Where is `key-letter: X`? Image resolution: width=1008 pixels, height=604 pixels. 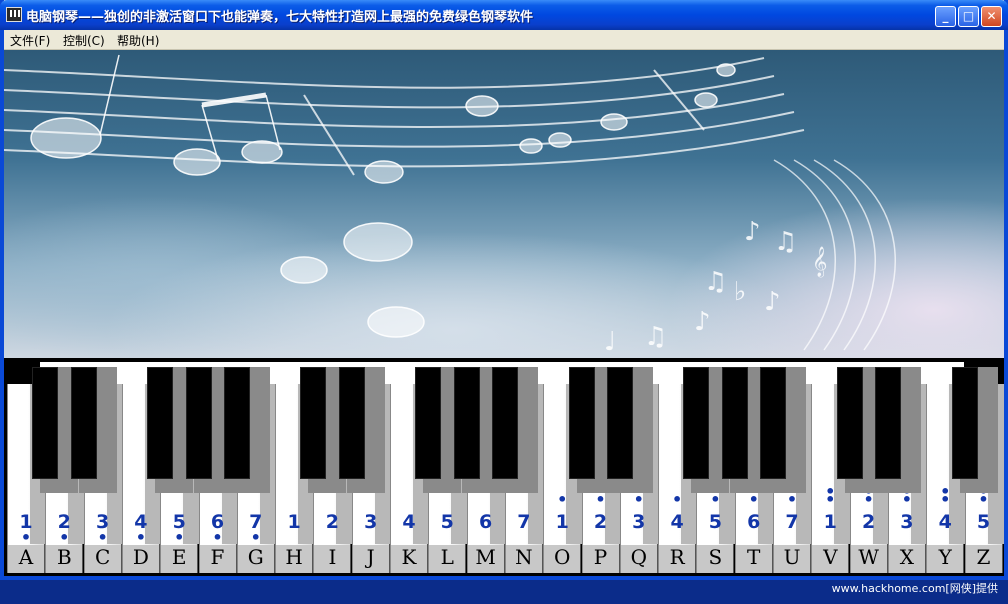
key-letter: X is located at coordinates (907, 557).